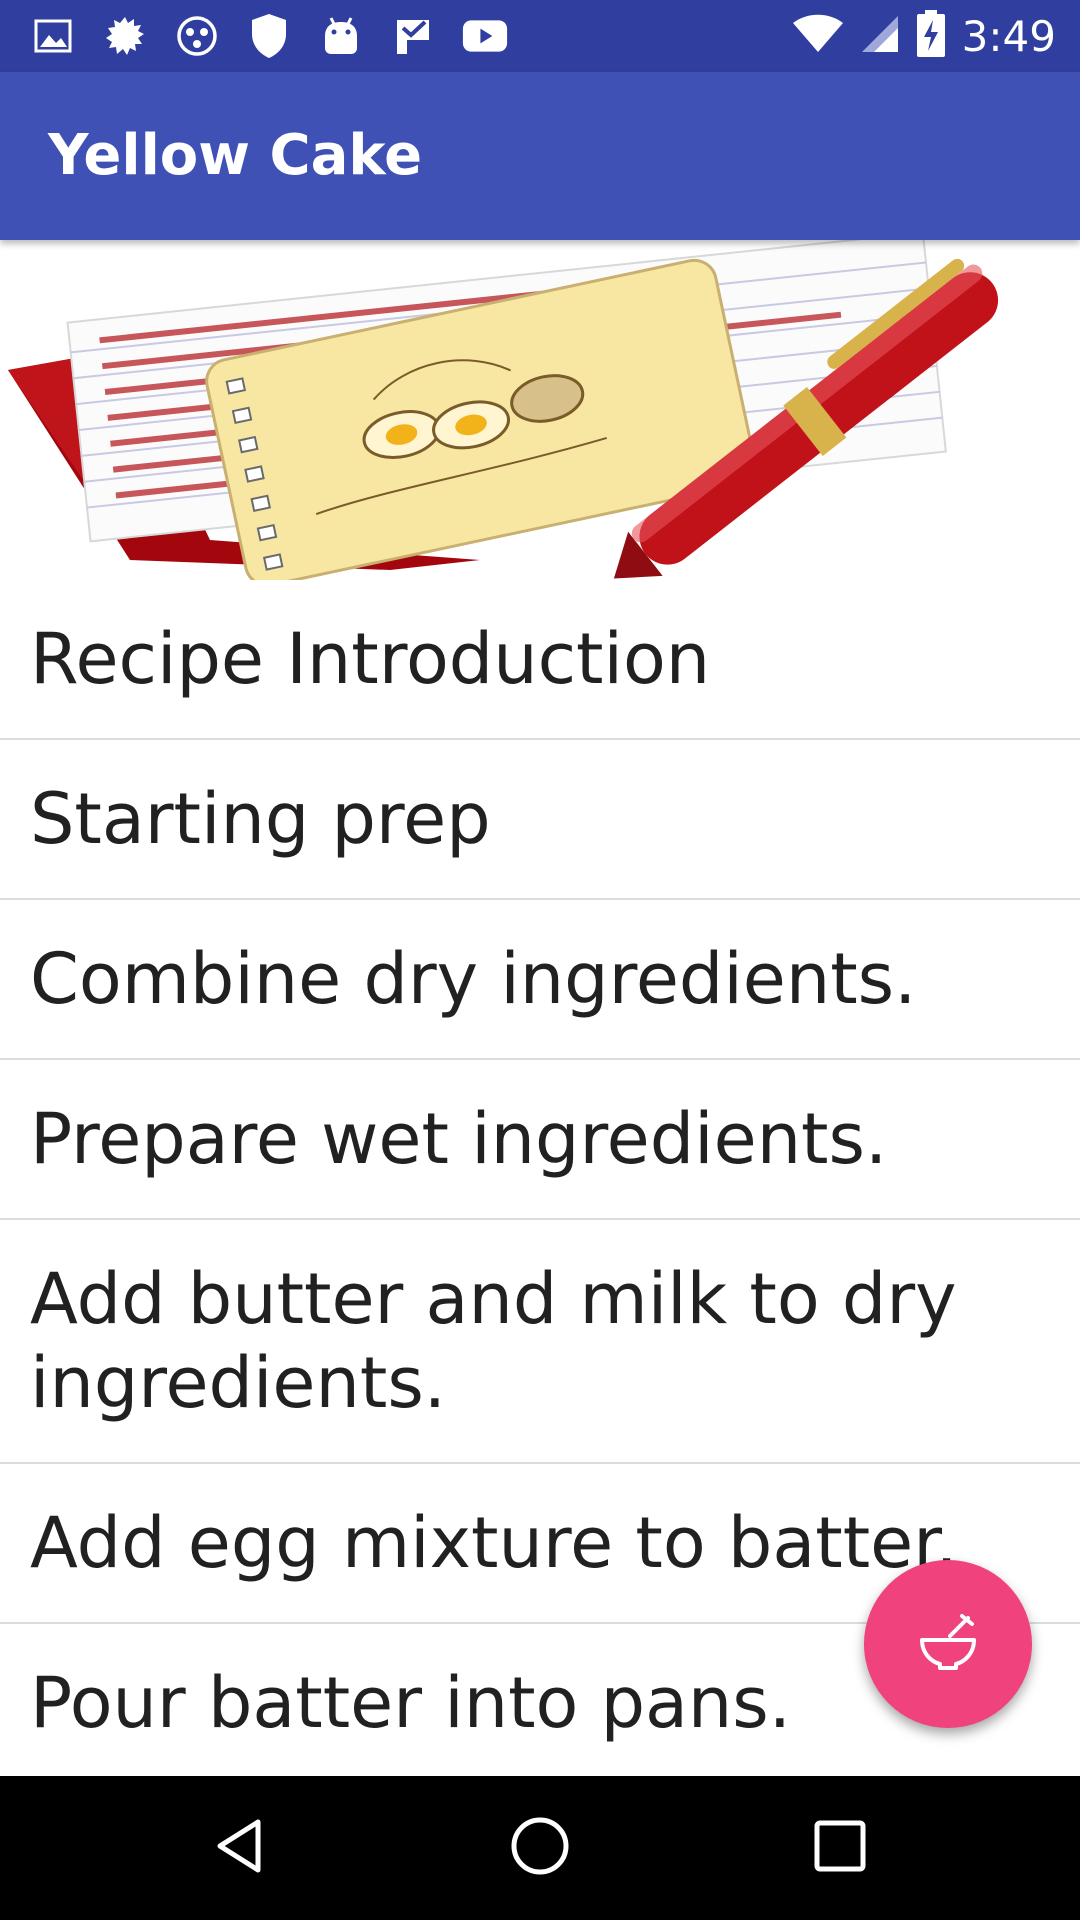 This screenshot has width=1080, height=1920. I want to click on battery-charging-icon, so click(931, 36).